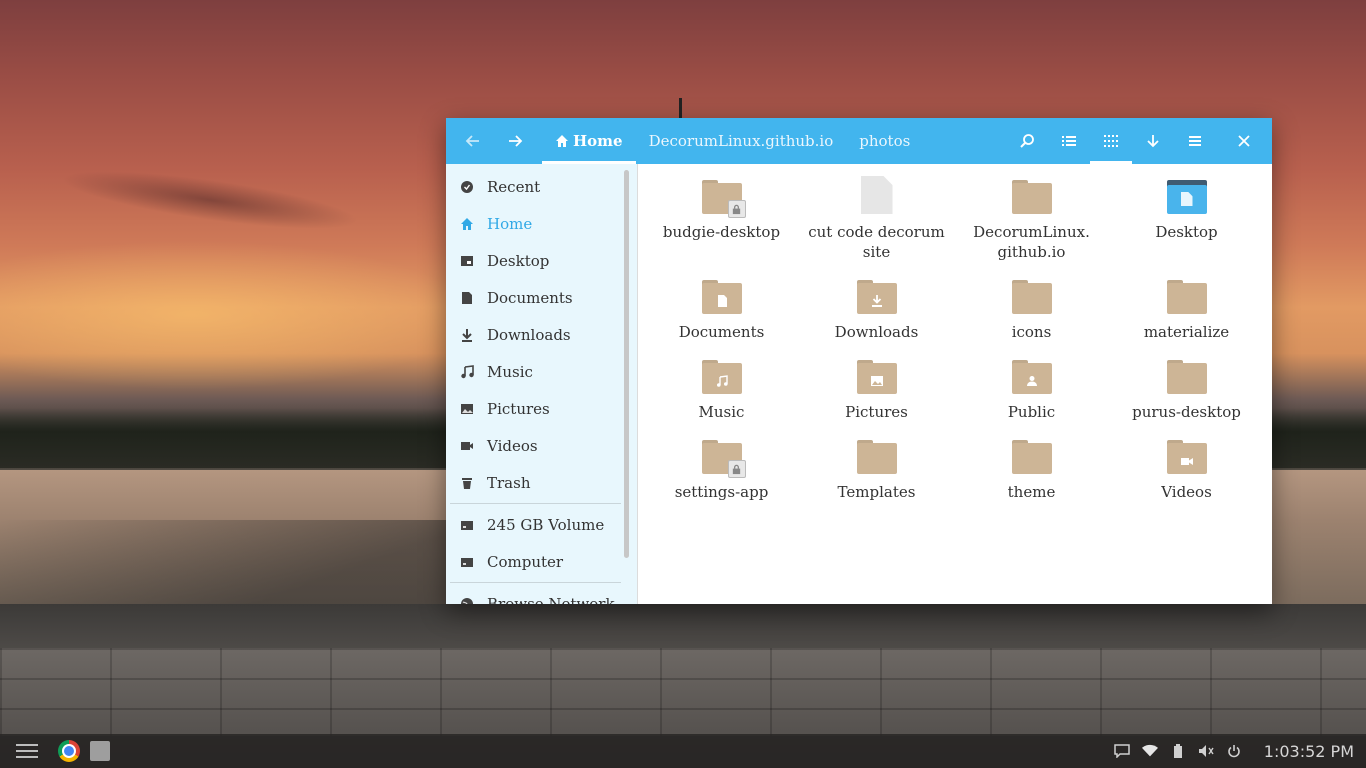  Describe the element at coordinates (515, 141) in the screenshot. I see `forward-button` at that location.